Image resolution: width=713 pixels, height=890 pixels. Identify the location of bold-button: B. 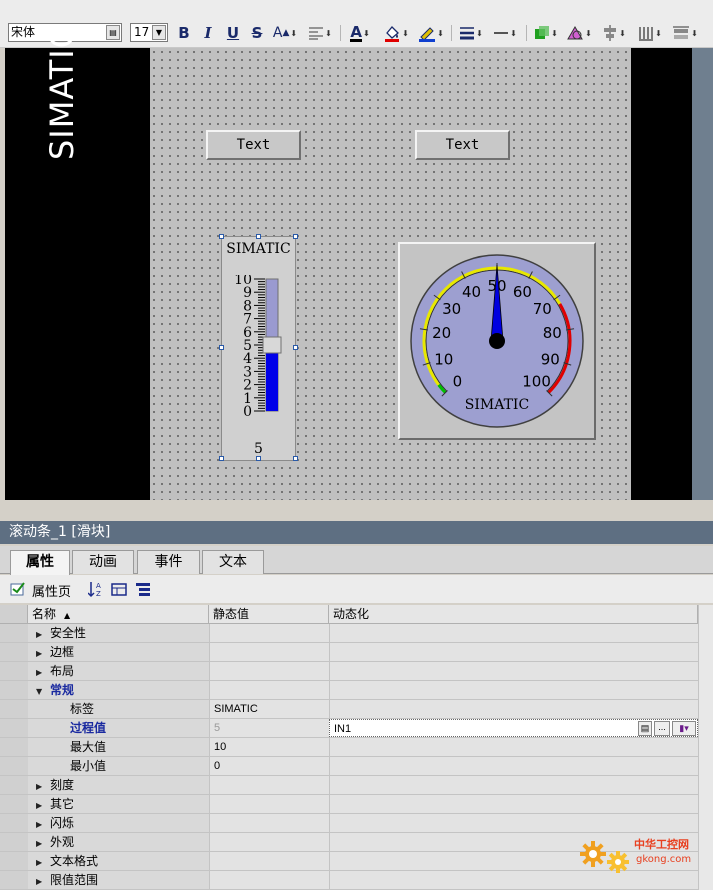
(184, 33).